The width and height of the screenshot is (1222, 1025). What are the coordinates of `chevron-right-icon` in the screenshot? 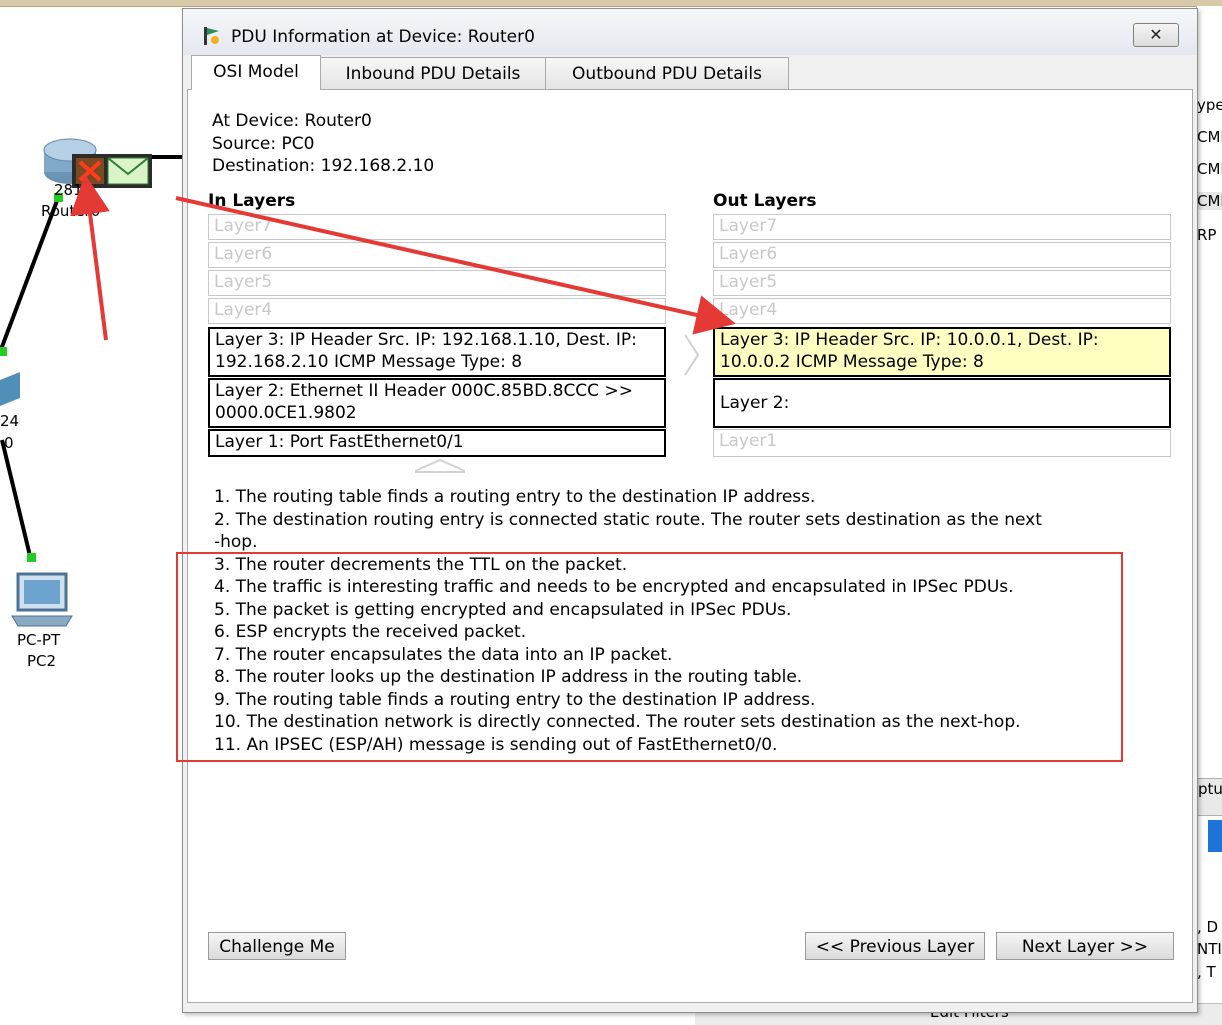 It's located at (692, 355).